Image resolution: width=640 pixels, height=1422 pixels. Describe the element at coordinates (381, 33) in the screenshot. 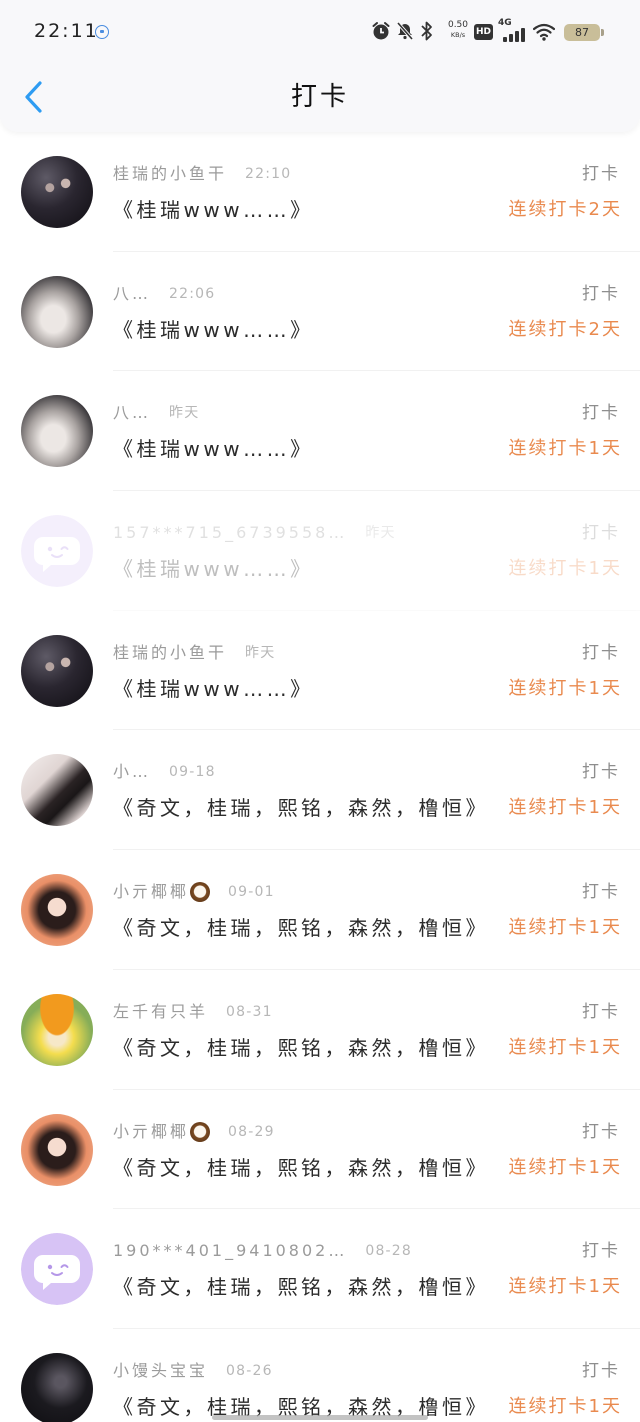

I see `alarm-icon` at that location.